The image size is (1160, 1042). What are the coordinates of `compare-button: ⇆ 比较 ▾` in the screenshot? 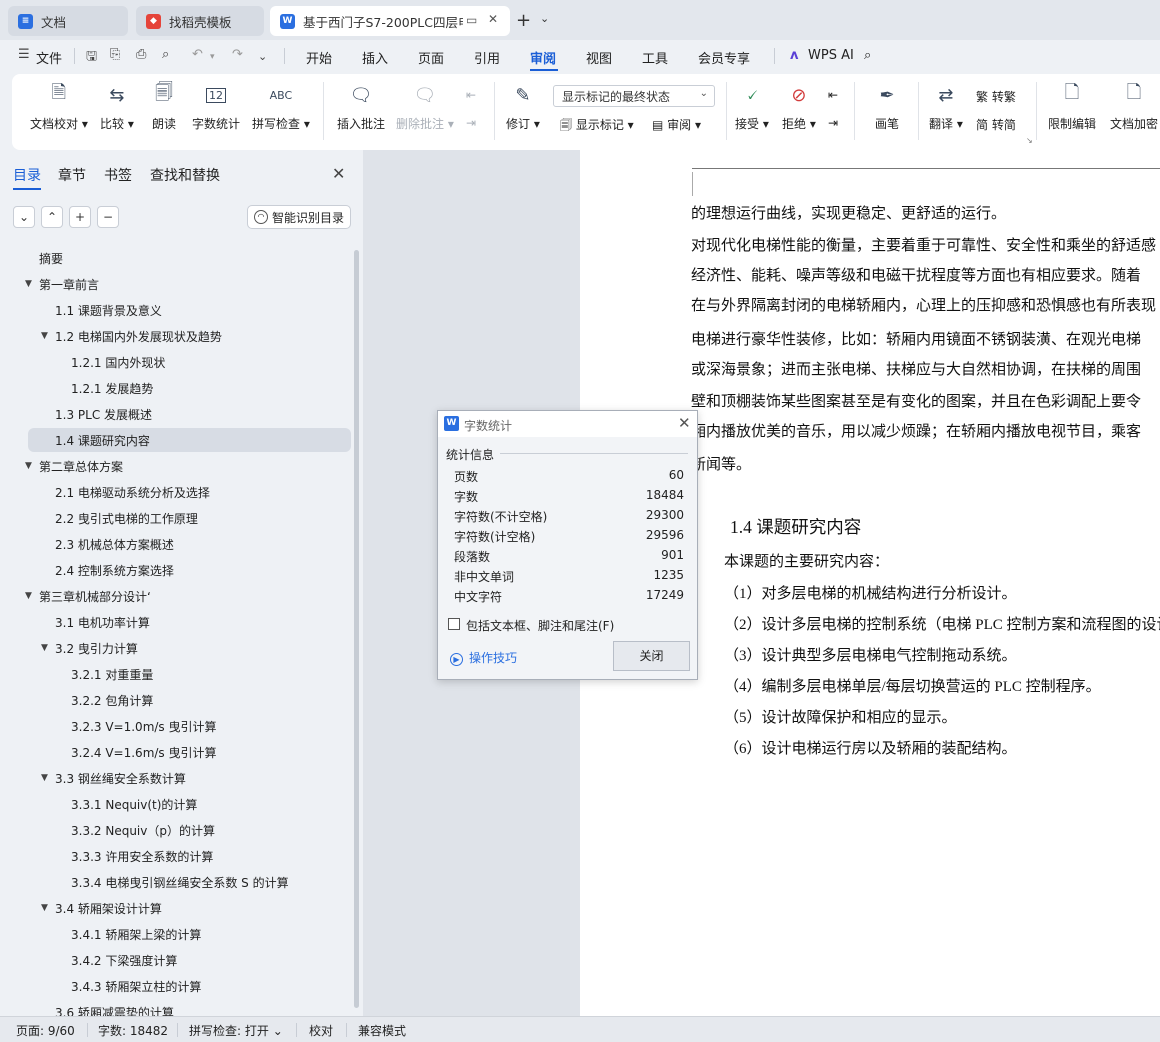 It's located at (117, 107).